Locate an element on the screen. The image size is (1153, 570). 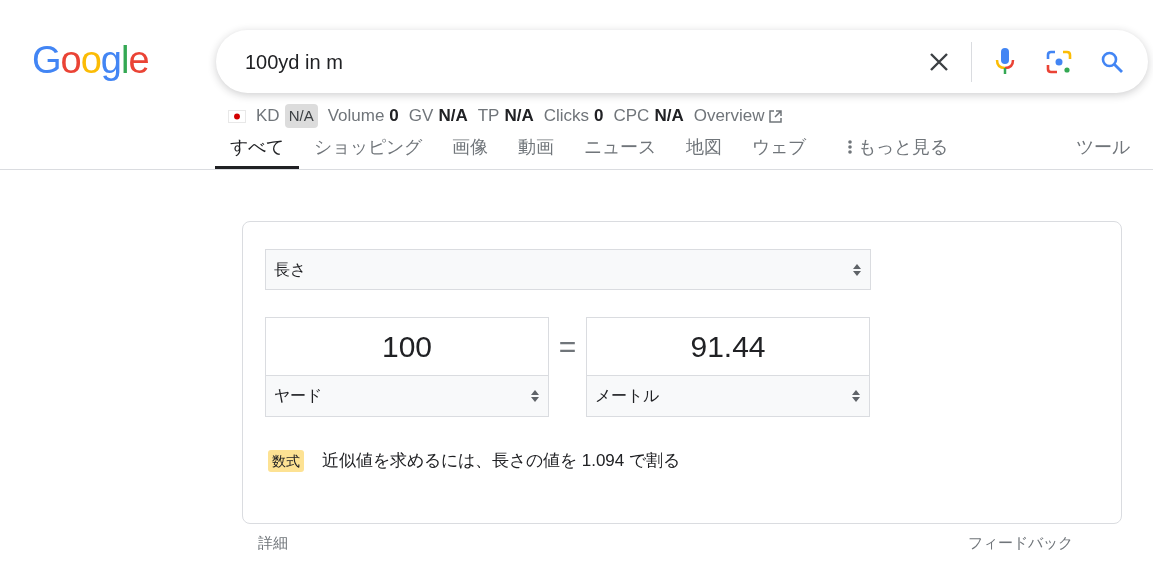
metric-label: KD is located at coordinates (268, 116).